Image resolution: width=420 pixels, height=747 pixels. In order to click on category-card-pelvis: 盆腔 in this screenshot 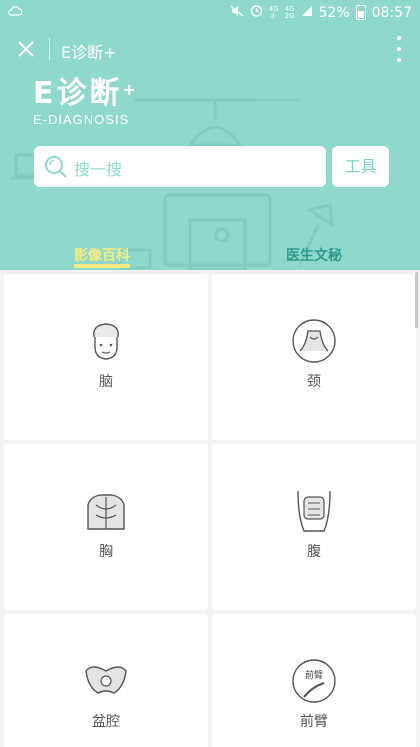, I will do `click(106, 680)`.